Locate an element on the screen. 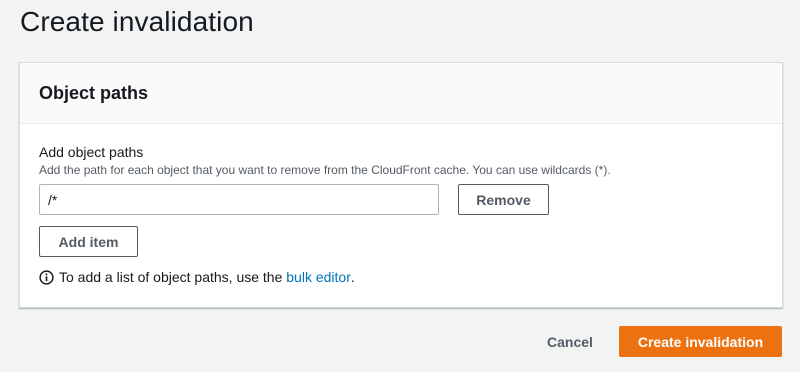  remove-button: Remove is located at coordinates (503, 199).